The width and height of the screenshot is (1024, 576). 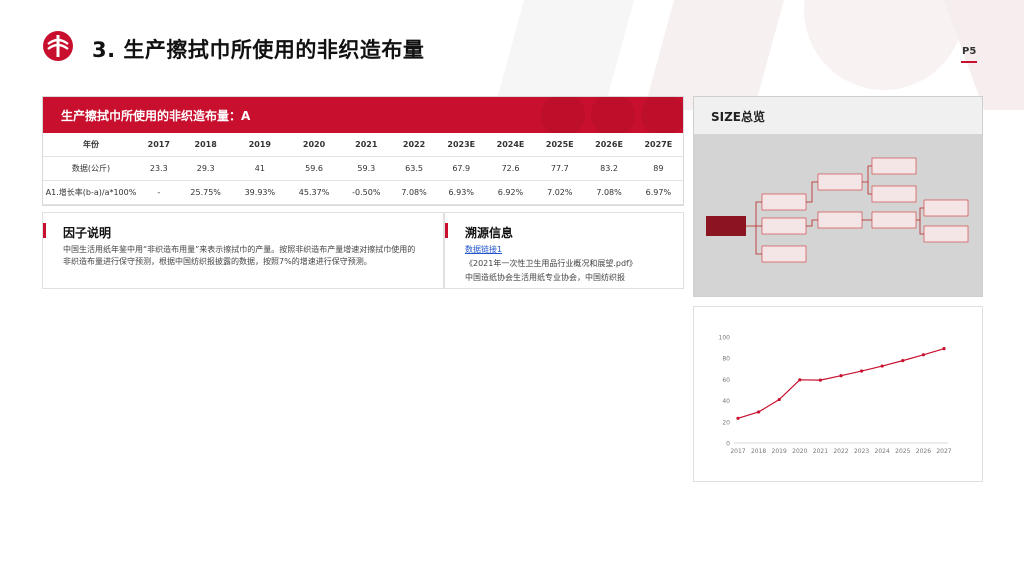 What do you see at coordinates (545, 277) in the screenshot?
I see `source-organization: 中国造纸协会生活用纸专业协会，中国纺织报` at bounding box center [545, 277].